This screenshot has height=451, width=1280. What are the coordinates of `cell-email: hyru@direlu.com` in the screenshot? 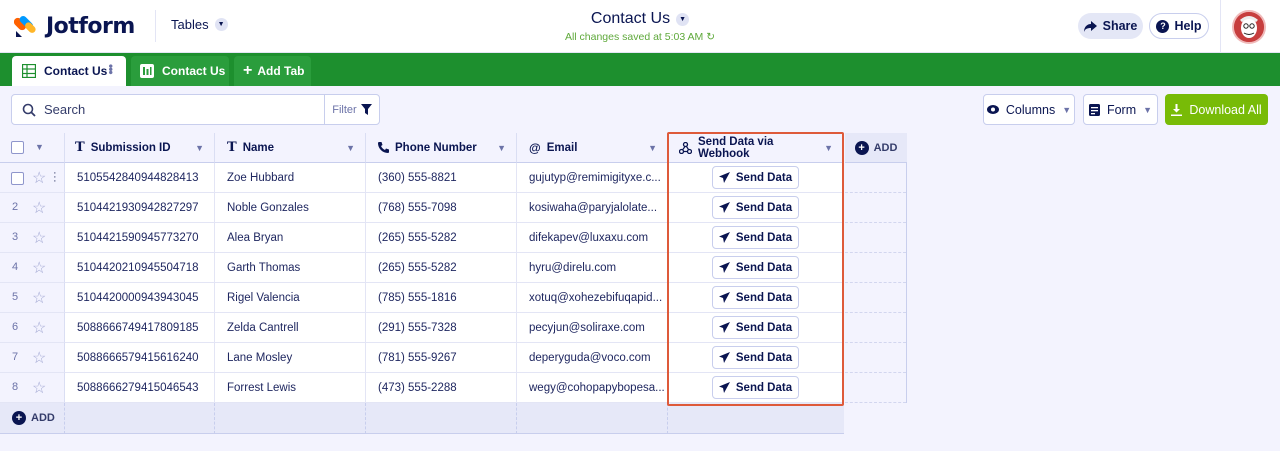 It's located at (592, 268).